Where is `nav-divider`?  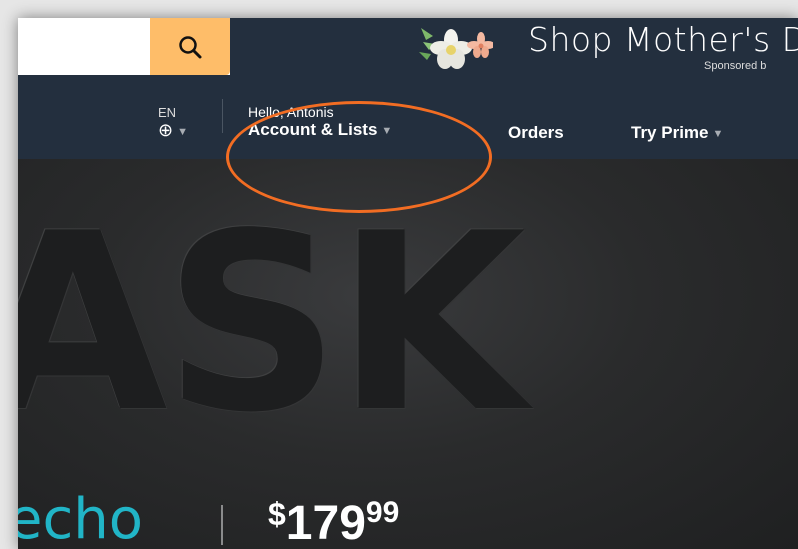
nav-divider is located at coordinates (222, 116).